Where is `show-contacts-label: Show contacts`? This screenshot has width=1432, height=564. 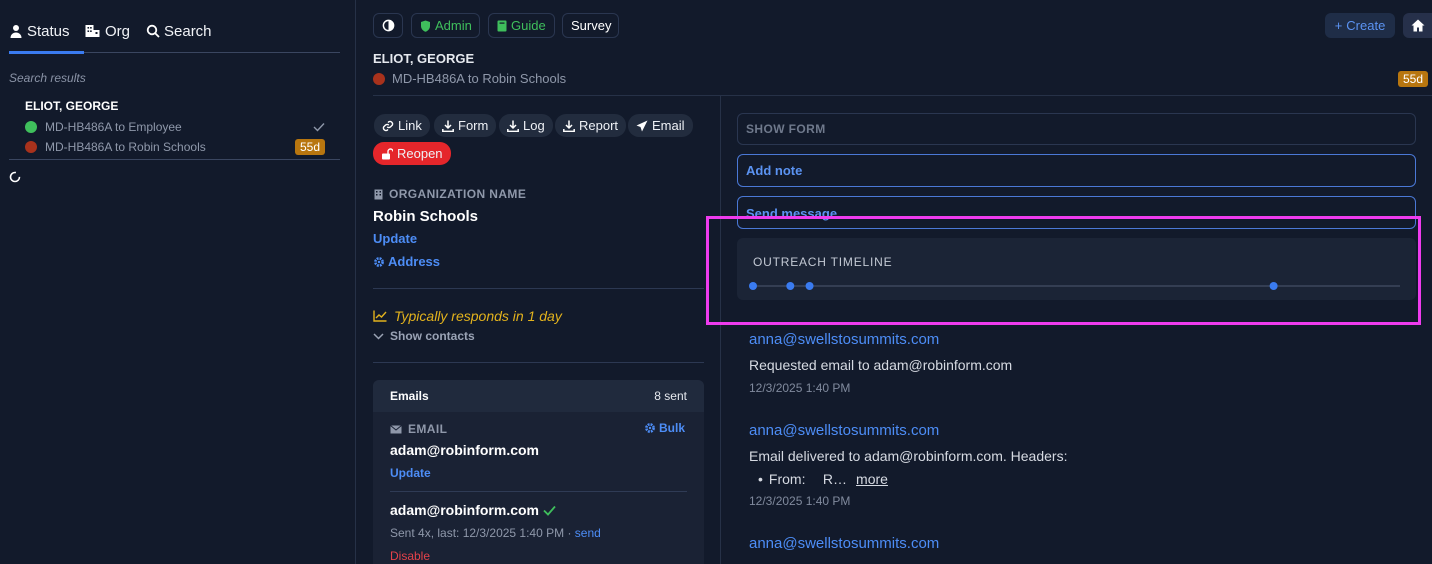 show-contacts-label: Show contacts is located at coordinates (432, 336).